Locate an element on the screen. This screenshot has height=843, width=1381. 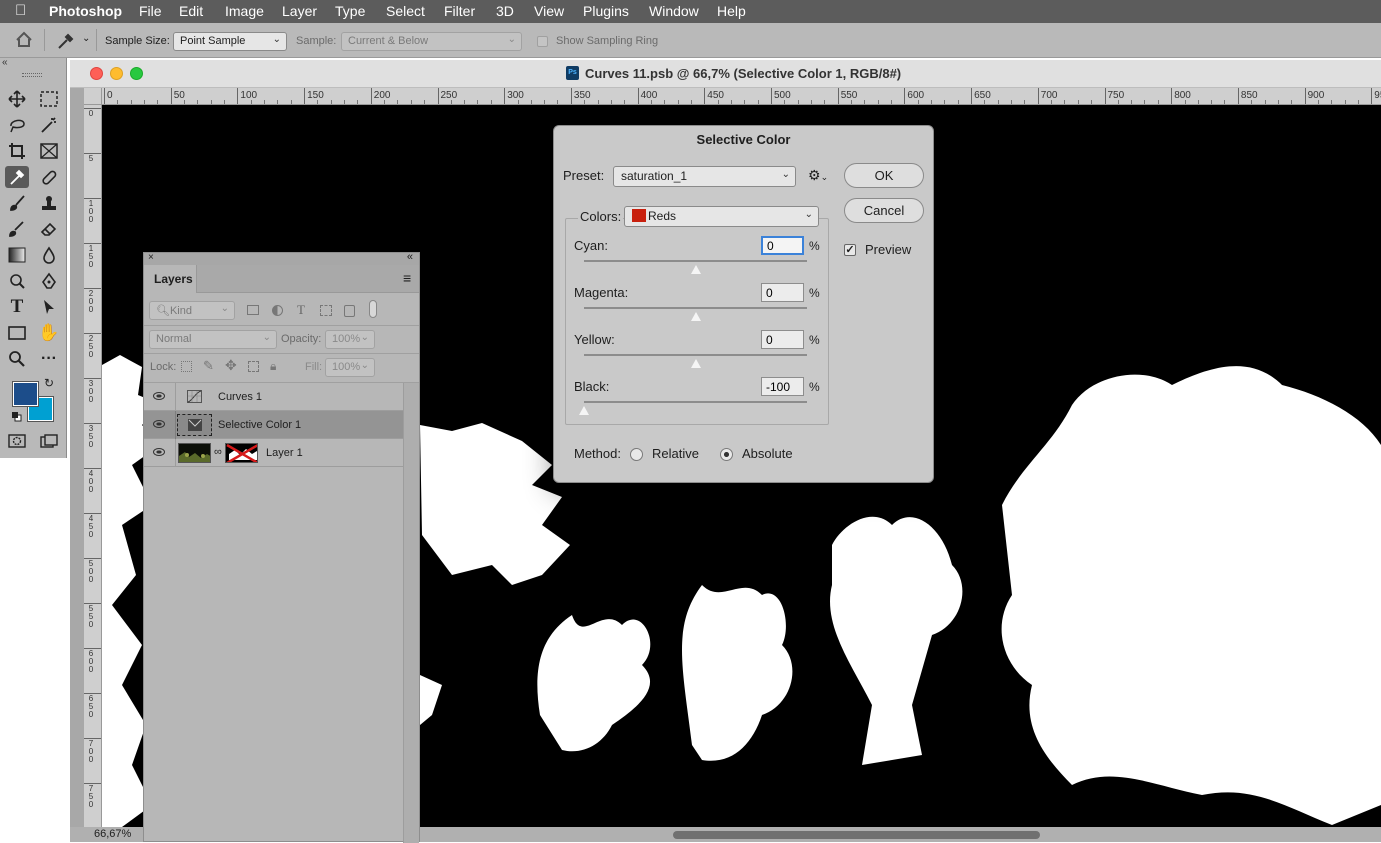
default-colors-icon is located at coordinates (17, 416).